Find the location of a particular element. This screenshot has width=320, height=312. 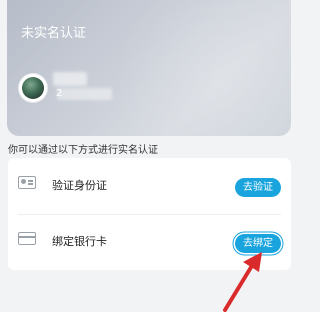

bank-card-icon is located at coordinates (27, 238).